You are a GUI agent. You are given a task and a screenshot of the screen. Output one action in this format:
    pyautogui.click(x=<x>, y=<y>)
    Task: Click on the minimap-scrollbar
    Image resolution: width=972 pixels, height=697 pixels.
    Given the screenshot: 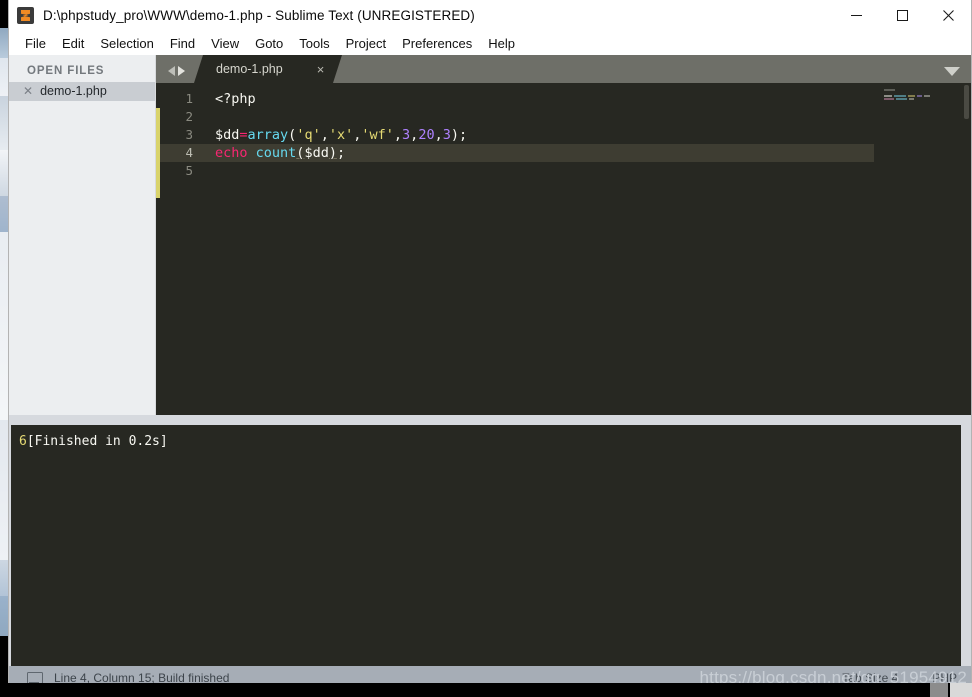 What is the action you would take?
    pyautogui.click(x=966, y=102)
    